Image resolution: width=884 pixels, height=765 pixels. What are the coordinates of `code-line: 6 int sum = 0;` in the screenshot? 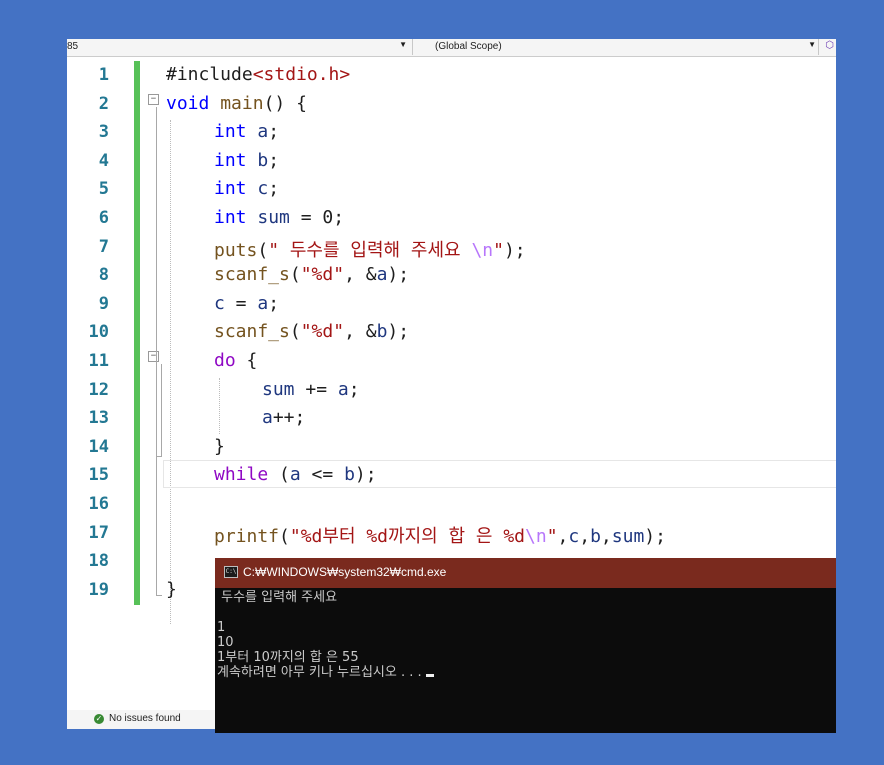 It's located at (451, 218).